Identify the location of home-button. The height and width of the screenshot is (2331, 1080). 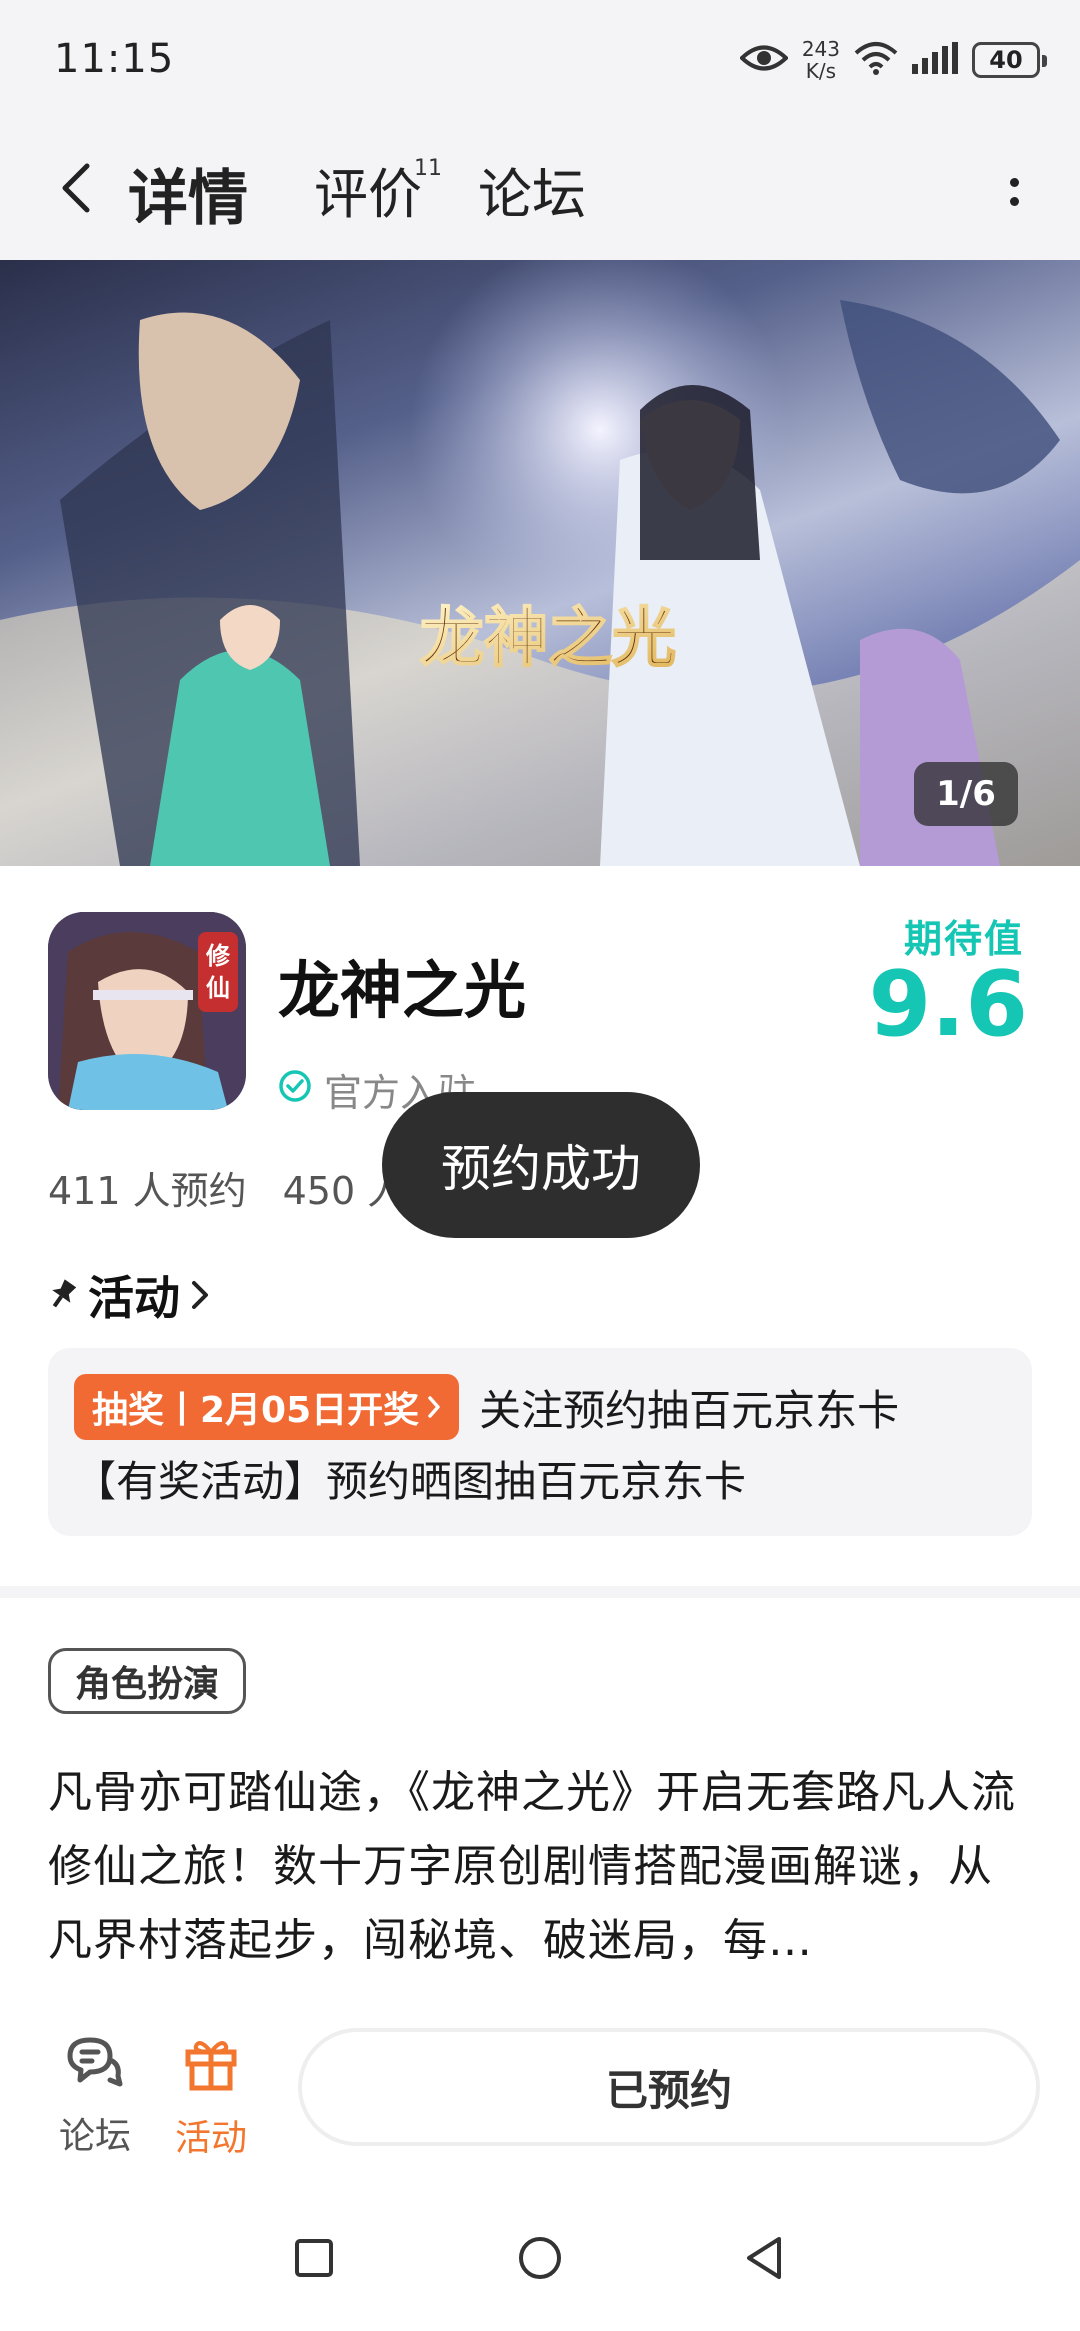
(540, 2260).